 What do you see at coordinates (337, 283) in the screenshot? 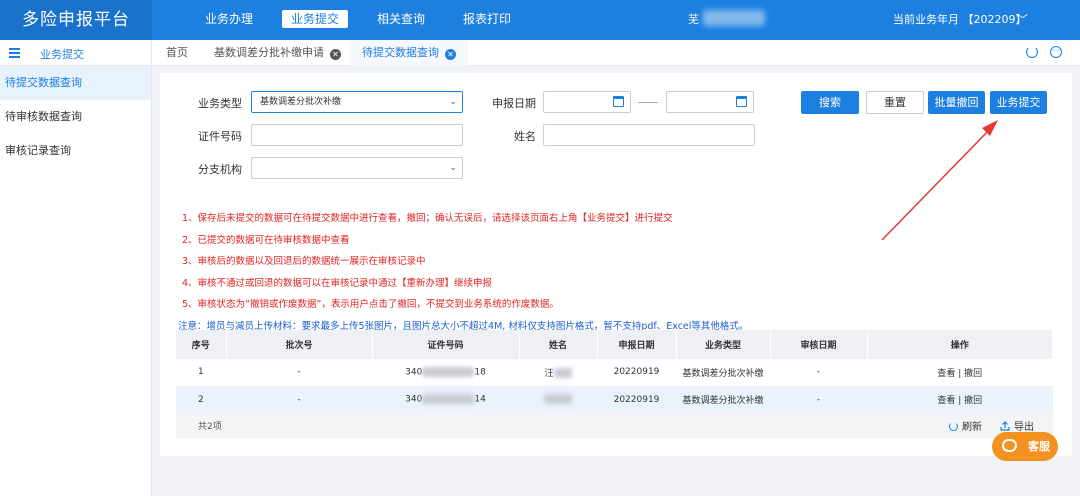
I see `notice-item: 4、审核不通过或回退的数据可以在审核记录中通过【重新办理】继续申报` at bounding box center [337, 283].